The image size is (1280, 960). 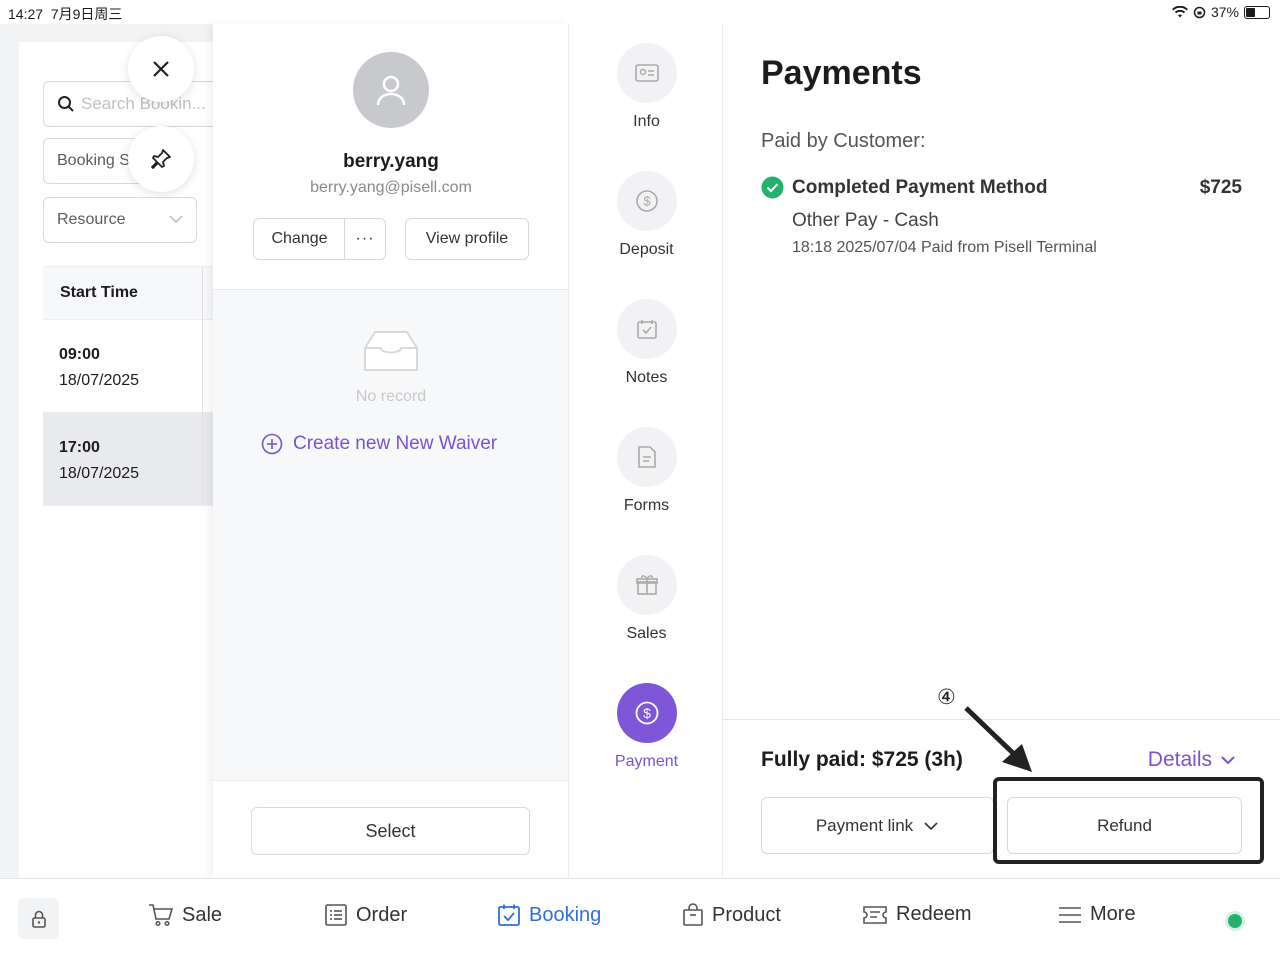 I want to click on table-row: 09:00 18/07/2025, so click(x=131, y=366).